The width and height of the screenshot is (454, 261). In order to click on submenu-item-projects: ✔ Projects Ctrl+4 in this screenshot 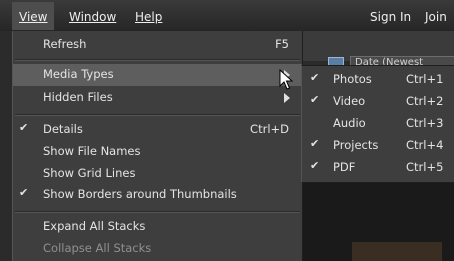, I will do `click(378, 146)`.